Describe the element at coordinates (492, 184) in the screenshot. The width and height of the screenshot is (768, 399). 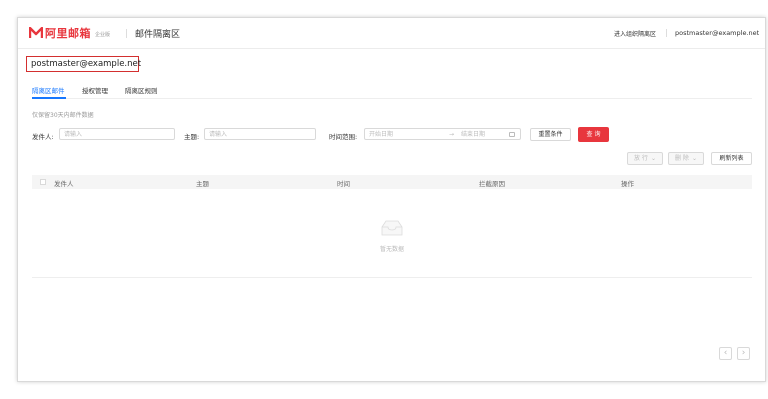
I see `col-block-reason: 拦截原因` at that location.